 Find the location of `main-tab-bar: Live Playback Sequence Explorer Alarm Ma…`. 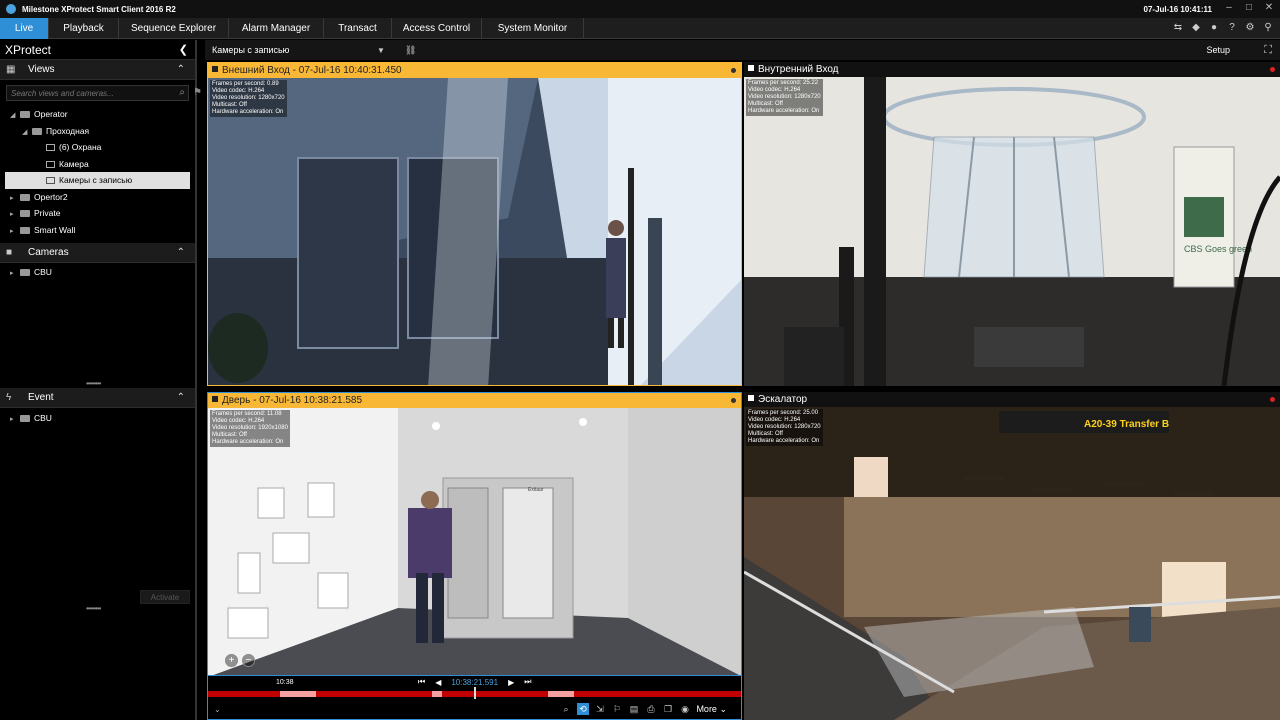

main-tab-bar: Live Playback Sequence Explorer Alarm Ma… is located at coordinates (640, 28).